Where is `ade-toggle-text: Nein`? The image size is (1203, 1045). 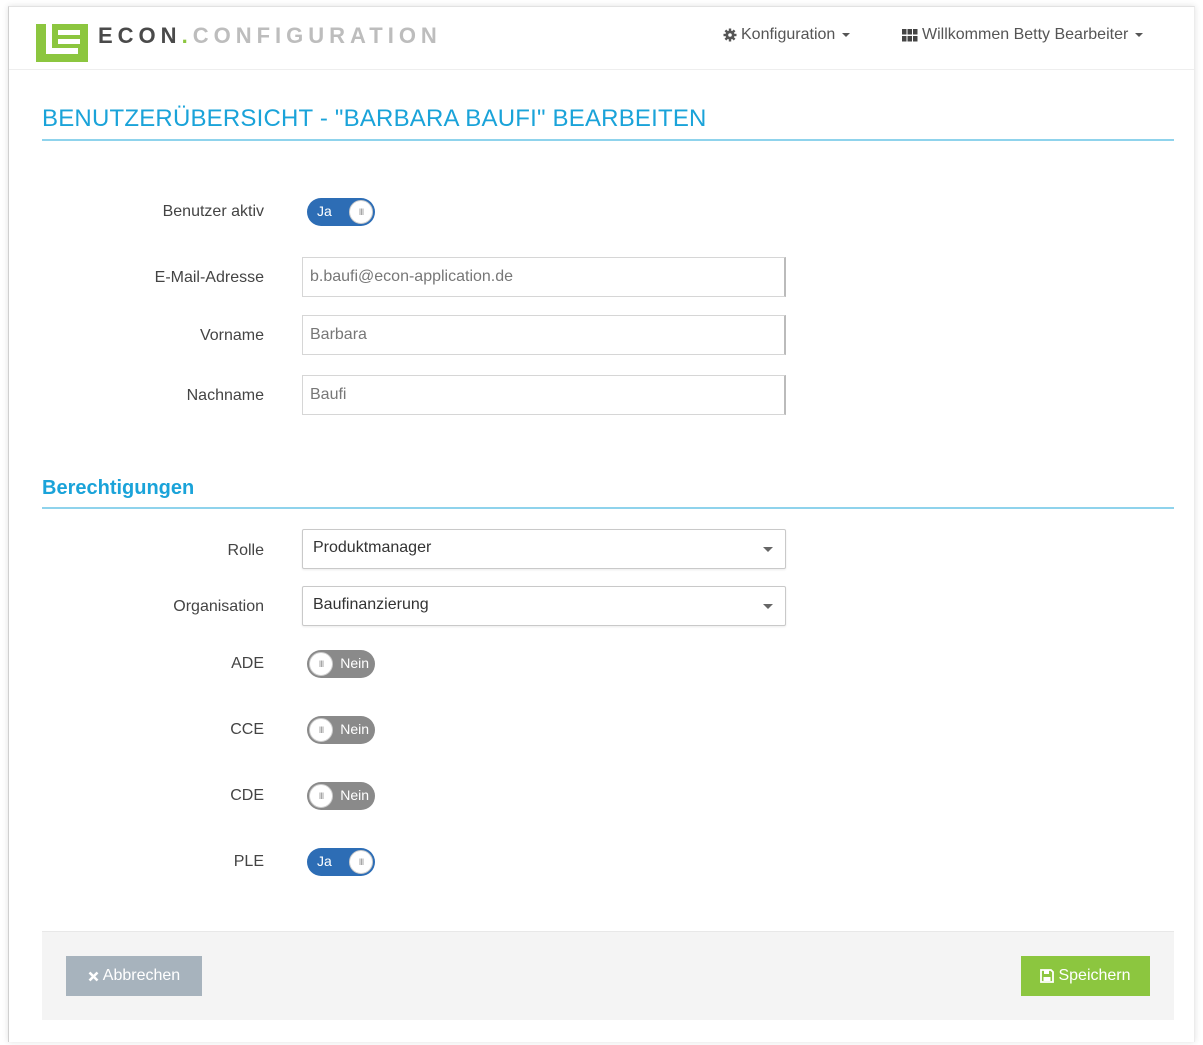 ade-toggle-text: Nein is located at coordinates (354, 663).